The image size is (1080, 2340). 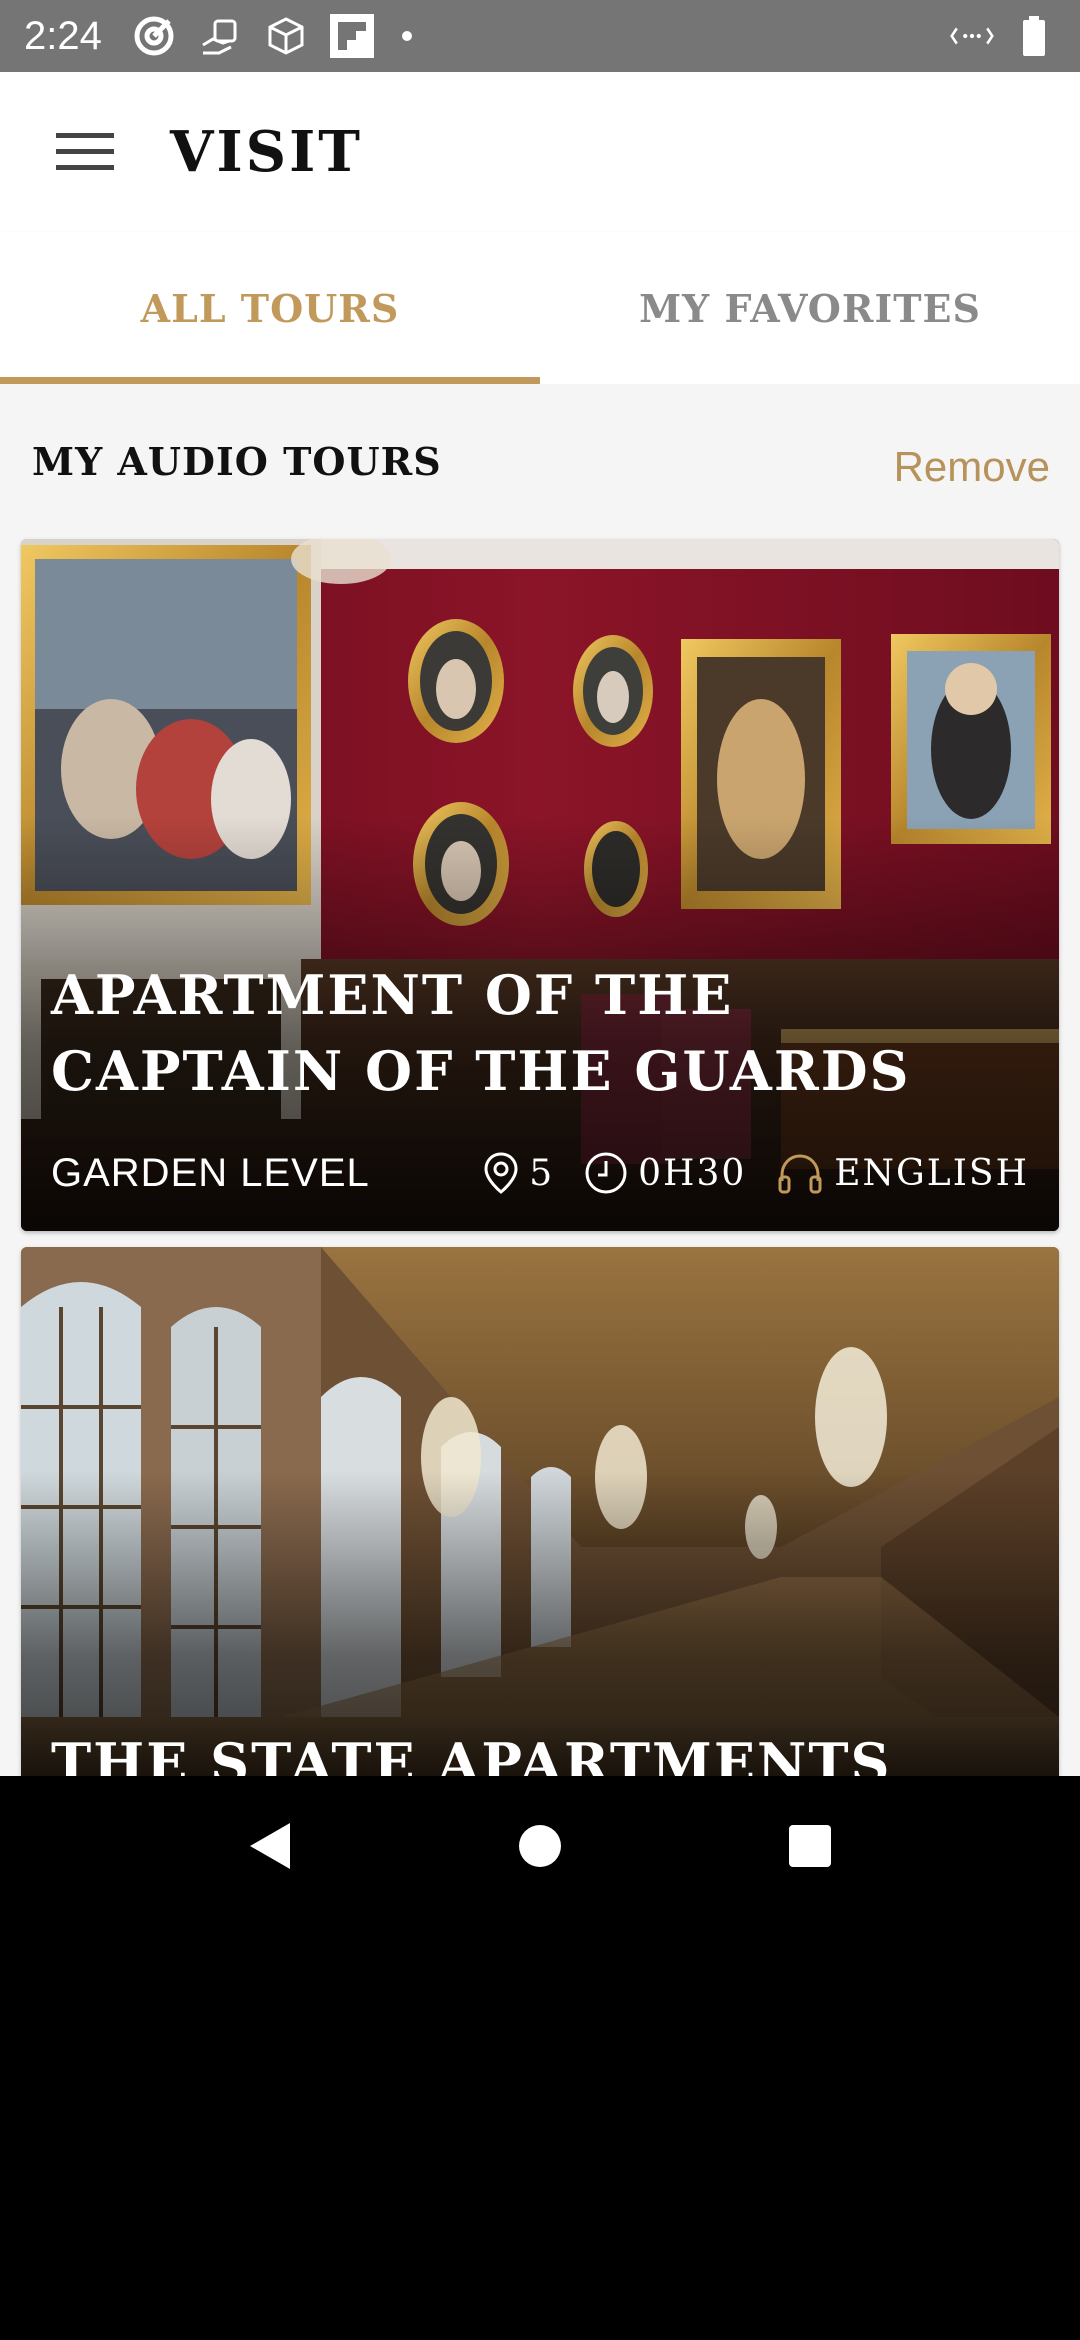 I want to click on remove-button: Remove, so click(x=972, y=462).